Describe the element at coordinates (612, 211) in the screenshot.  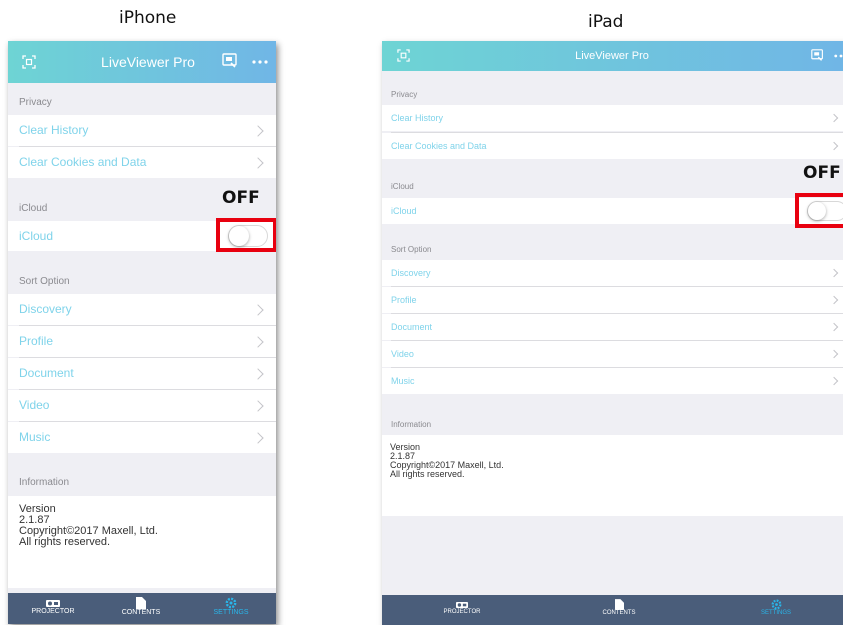
I see `row-icloud: iCloud` at that location.